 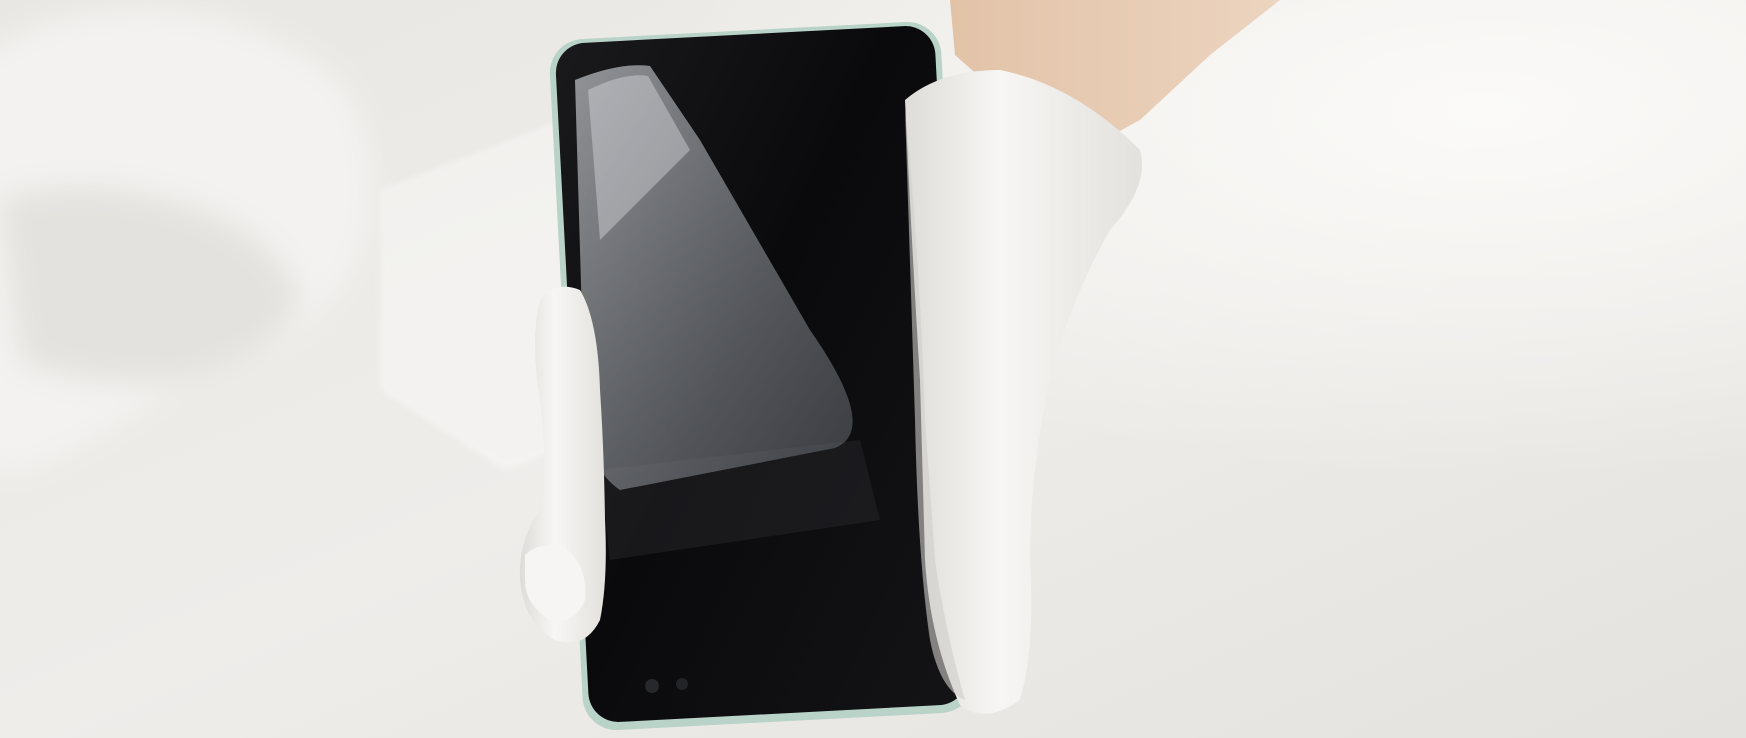 I want to click on front-camera-secondary-icon, so click(x=682, y=684).